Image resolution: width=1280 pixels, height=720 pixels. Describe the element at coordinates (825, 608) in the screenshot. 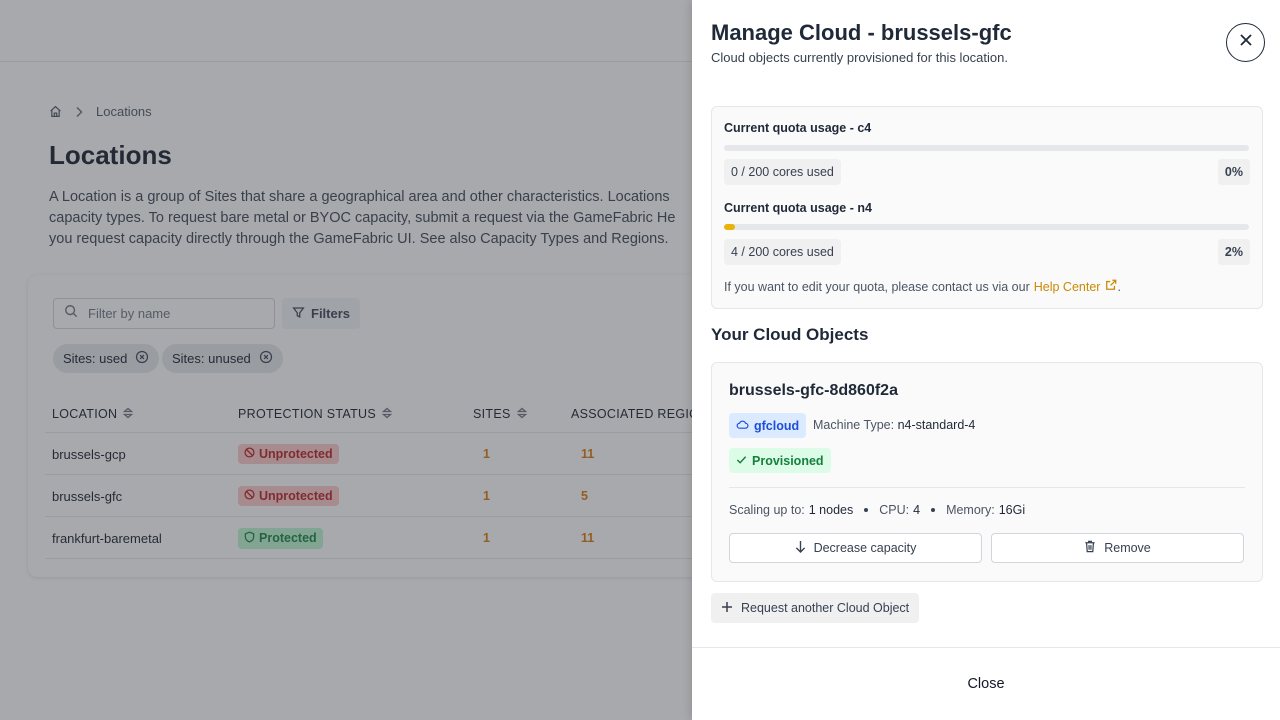

I see `request-cloud-object-label: Request another Cloud Object` at that location.